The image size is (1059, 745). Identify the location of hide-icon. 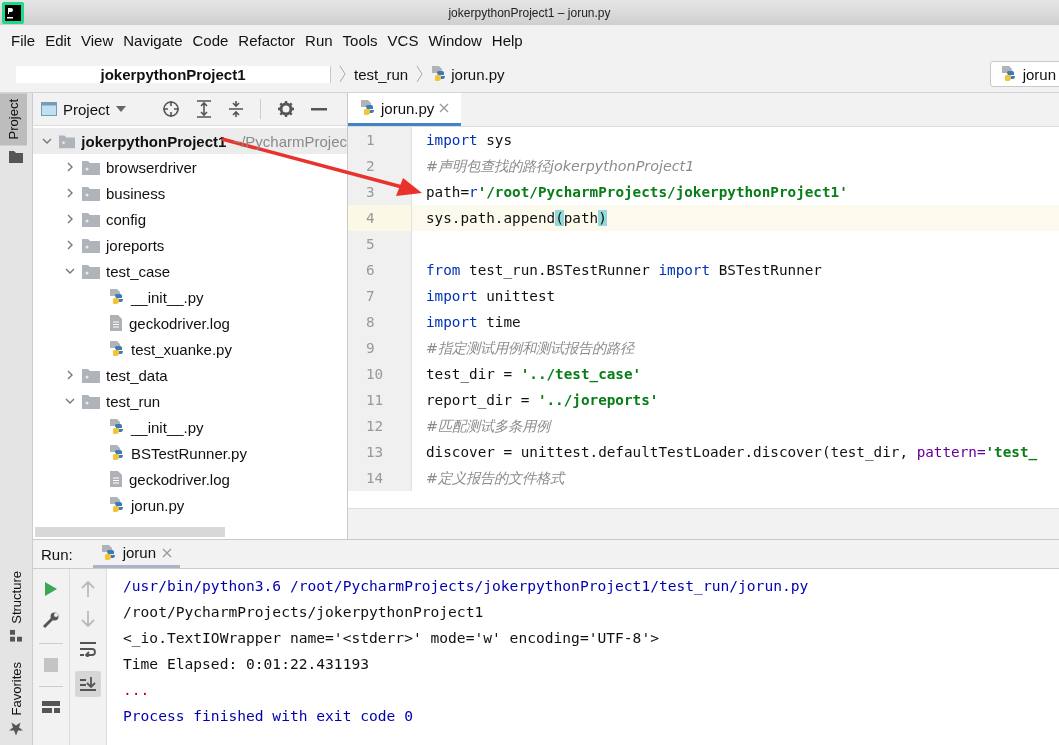
(318, 109).